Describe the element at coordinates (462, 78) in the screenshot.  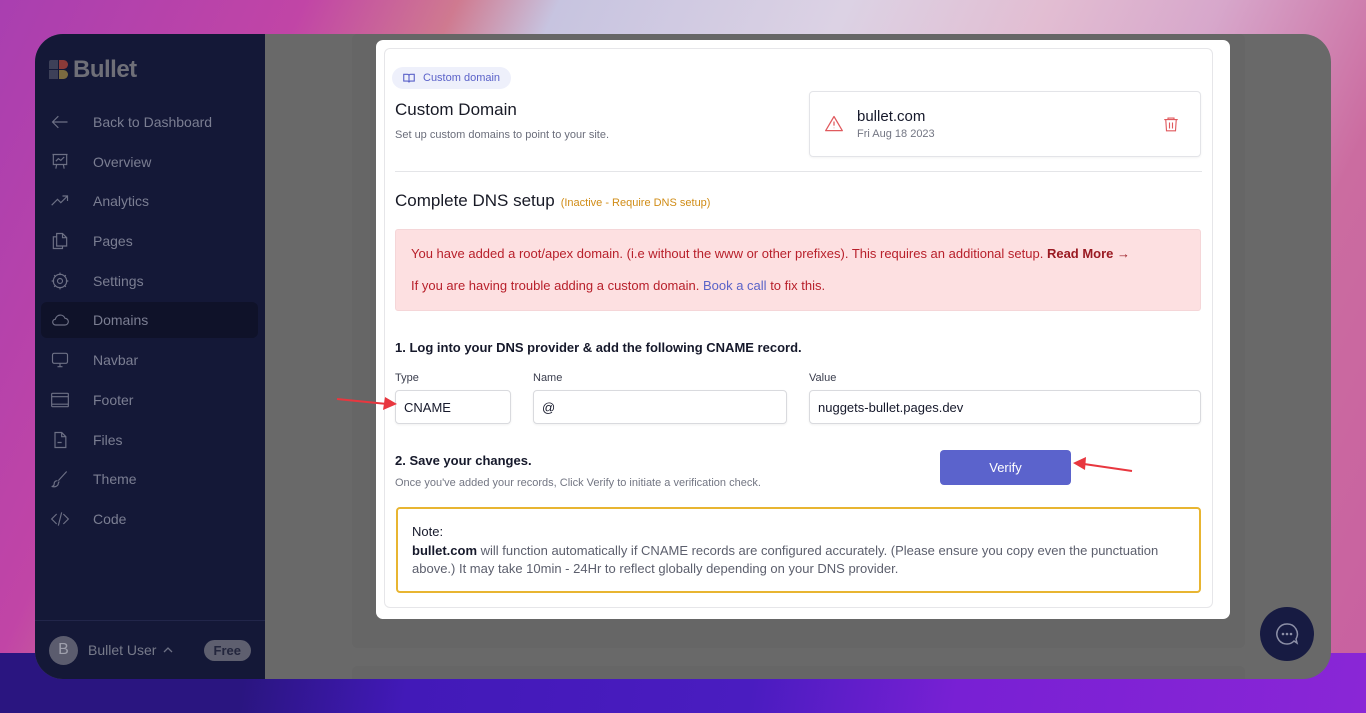
I see `pill-label: Custom domain` at that location.